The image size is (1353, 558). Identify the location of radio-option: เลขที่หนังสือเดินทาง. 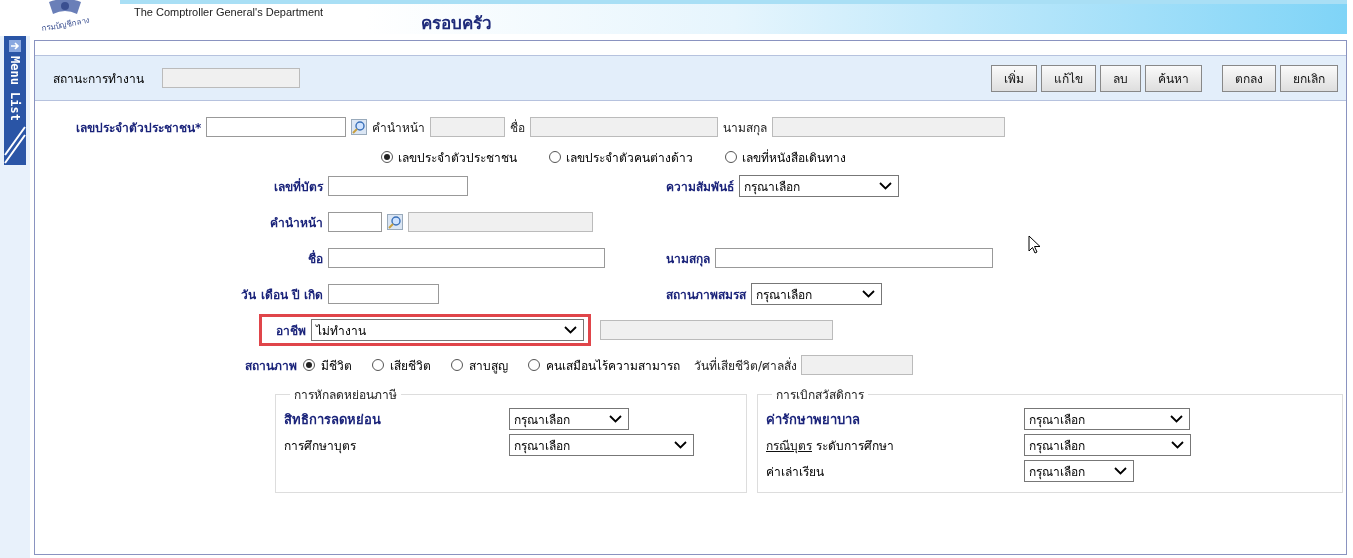
(785, 157).